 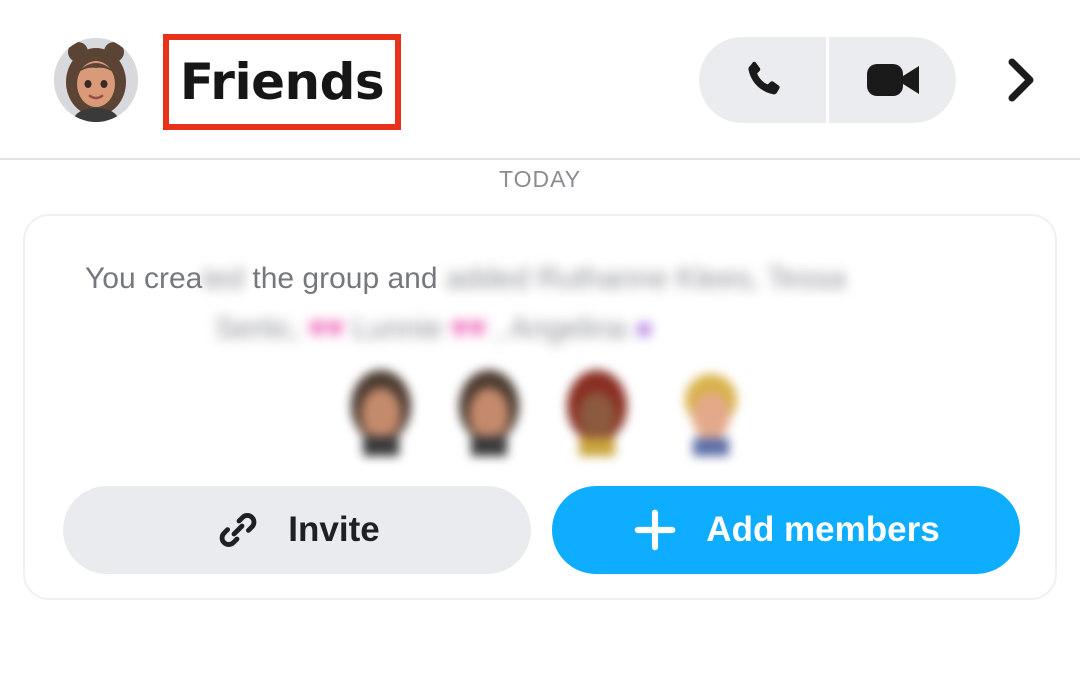 I want to click on call-controls, so click(x=827, y=80).